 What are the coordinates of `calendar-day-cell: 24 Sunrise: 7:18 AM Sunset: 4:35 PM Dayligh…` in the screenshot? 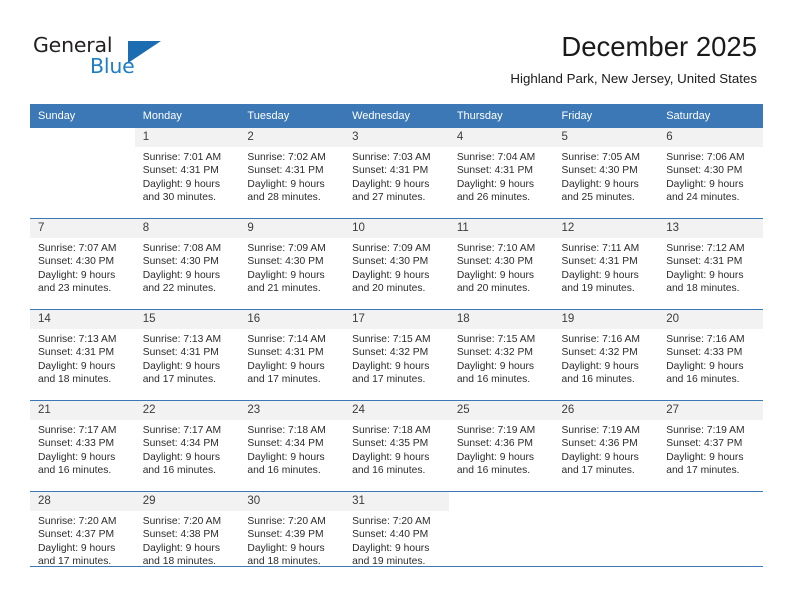 It's located at (396, 446).